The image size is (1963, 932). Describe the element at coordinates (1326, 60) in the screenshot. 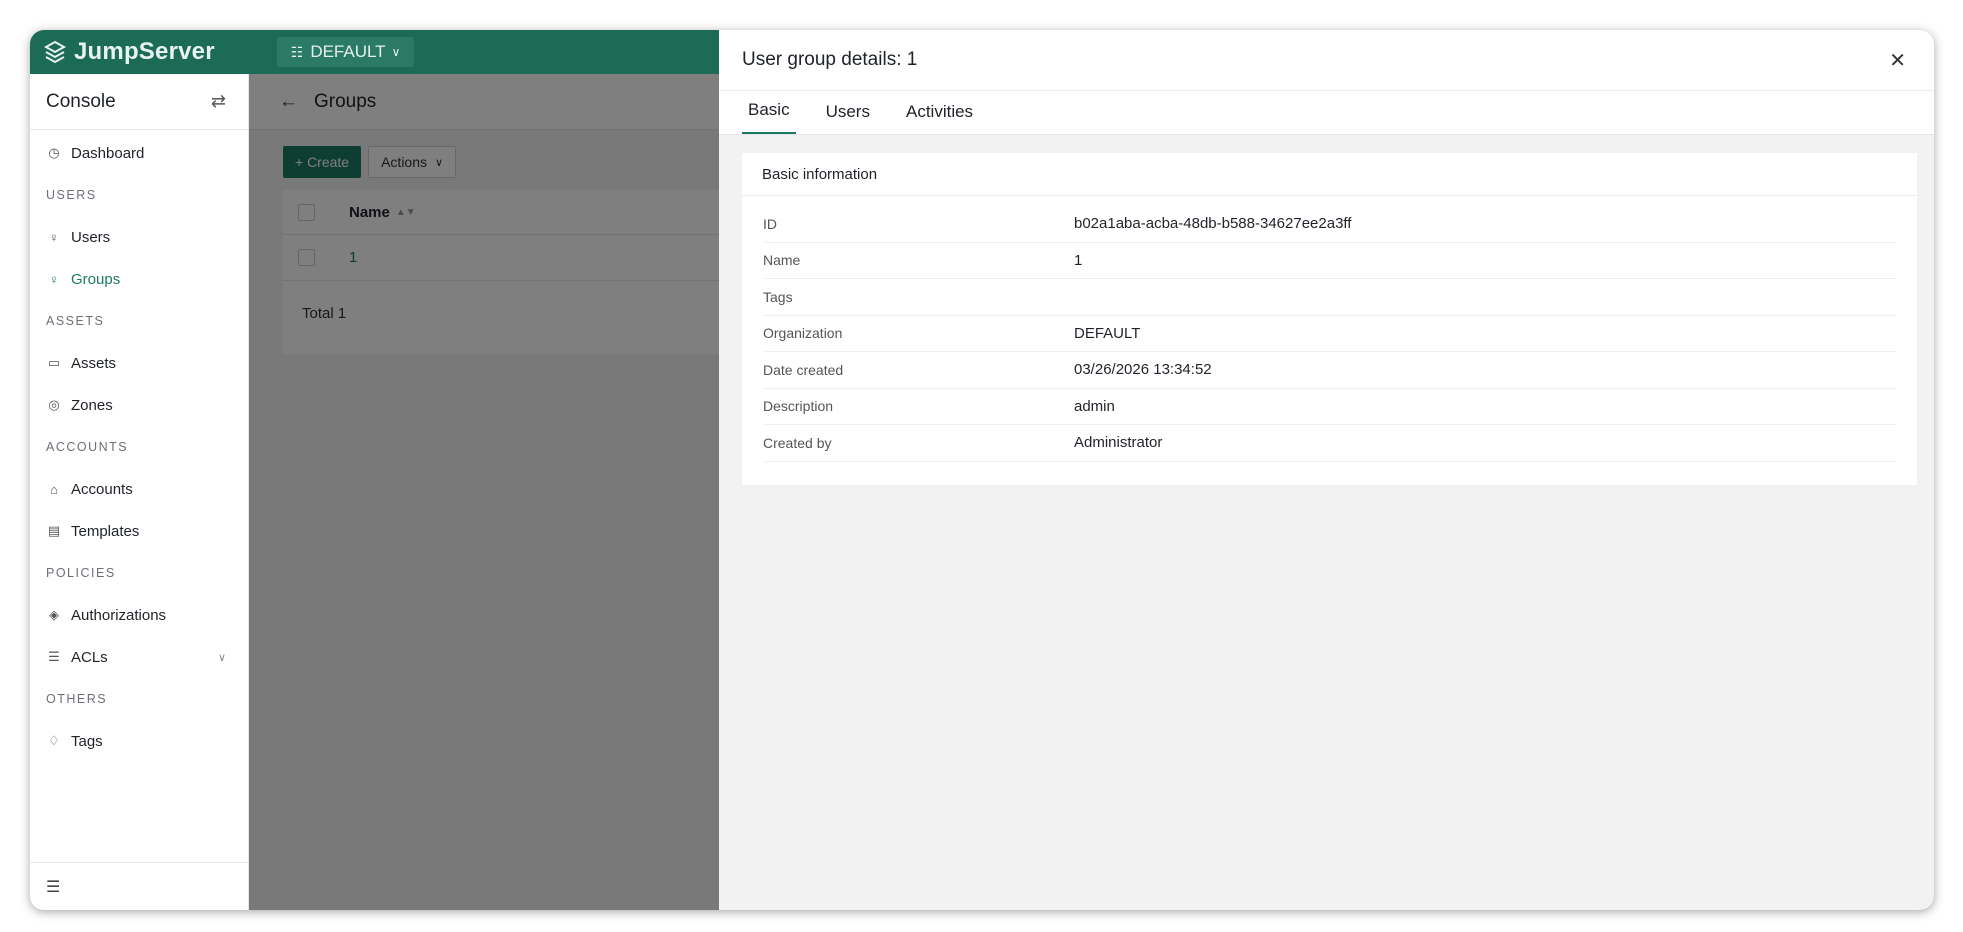

I see `drawer-header: User group details: 1 ✕` at that location.